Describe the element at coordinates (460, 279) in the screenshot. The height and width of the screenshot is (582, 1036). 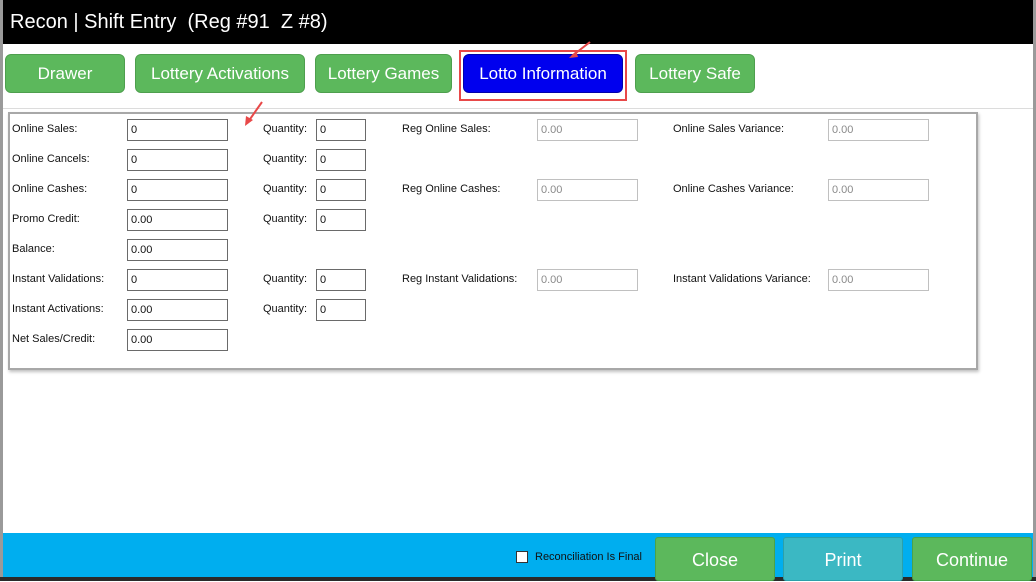
I see `reg-instant-validations-label: Reg Instant Validations:` at that location.